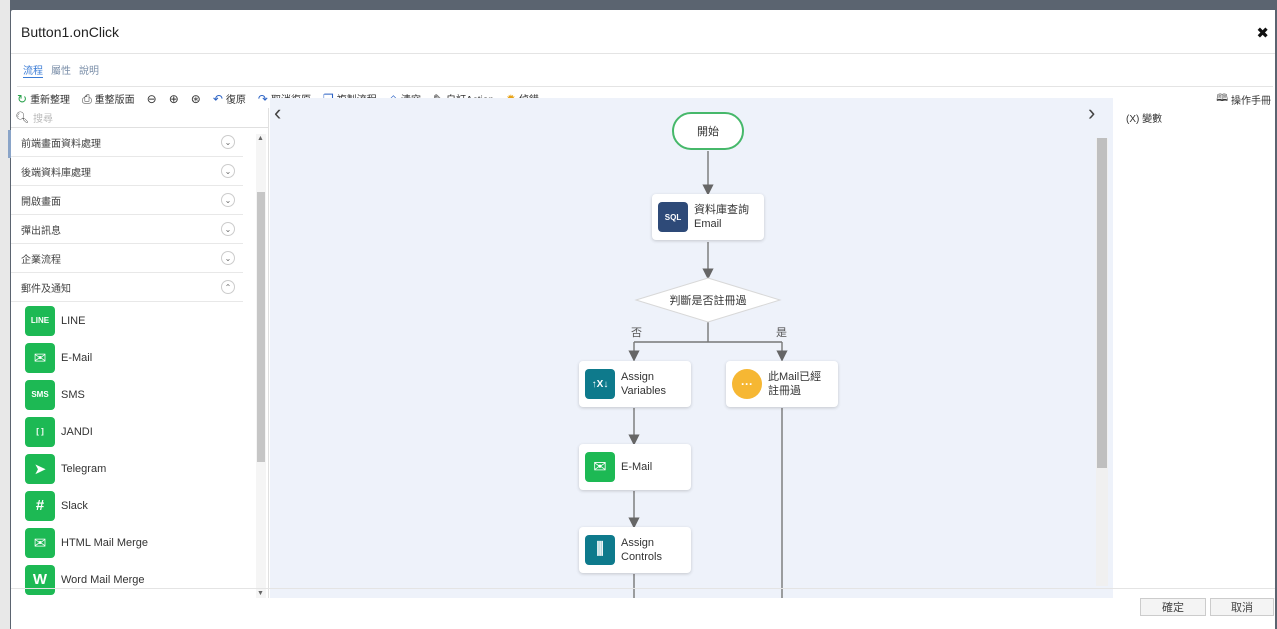 The image size is (1277, 629). Describe the element at coordinates (262, 98) in the screenshot. I see `redo-icon: ↷` at that location.